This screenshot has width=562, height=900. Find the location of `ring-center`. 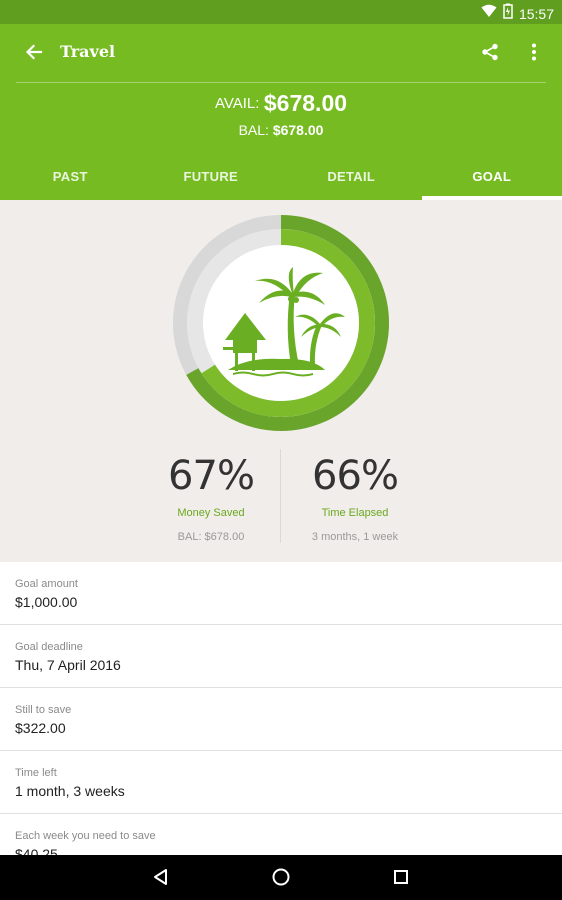

ring-center is located at coordinates (281, 323).